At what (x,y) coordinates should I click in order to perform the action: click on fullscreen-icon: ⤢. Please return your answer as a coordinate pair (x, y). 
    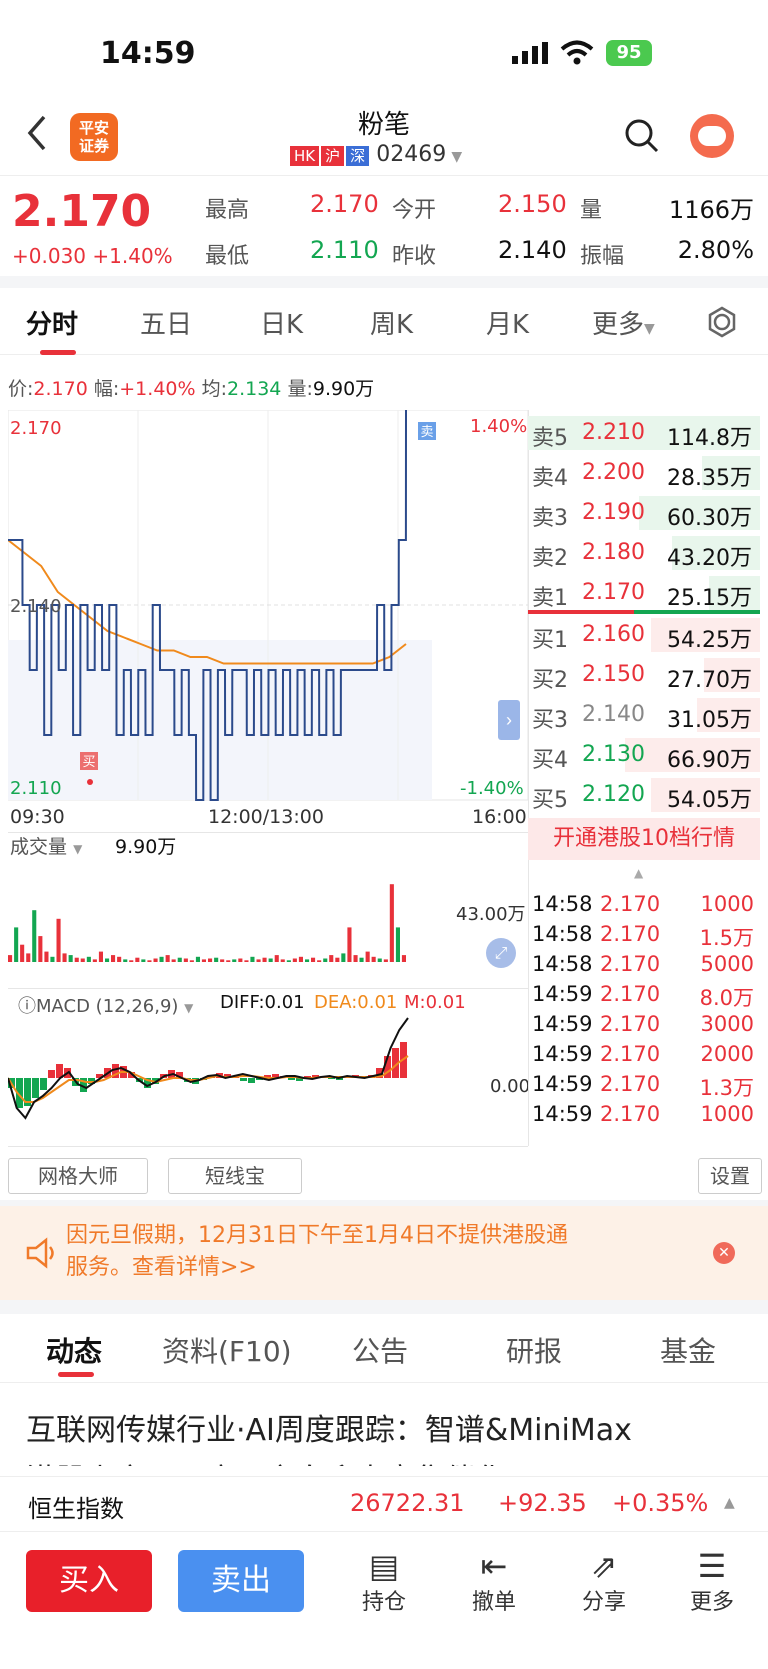
    Looking at the image, I should click on (501, 953).